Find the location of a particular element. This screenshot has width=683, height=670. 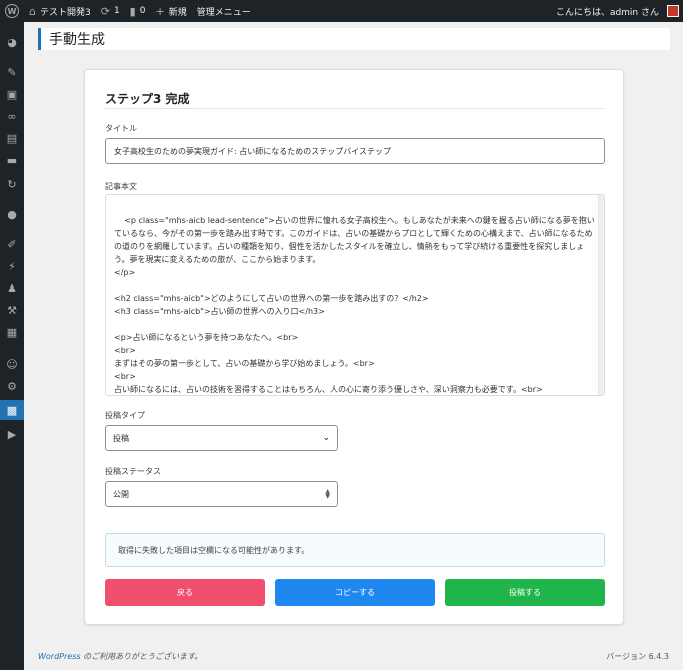

refresh-icon: ↻ is located at coordinates (12, 184).